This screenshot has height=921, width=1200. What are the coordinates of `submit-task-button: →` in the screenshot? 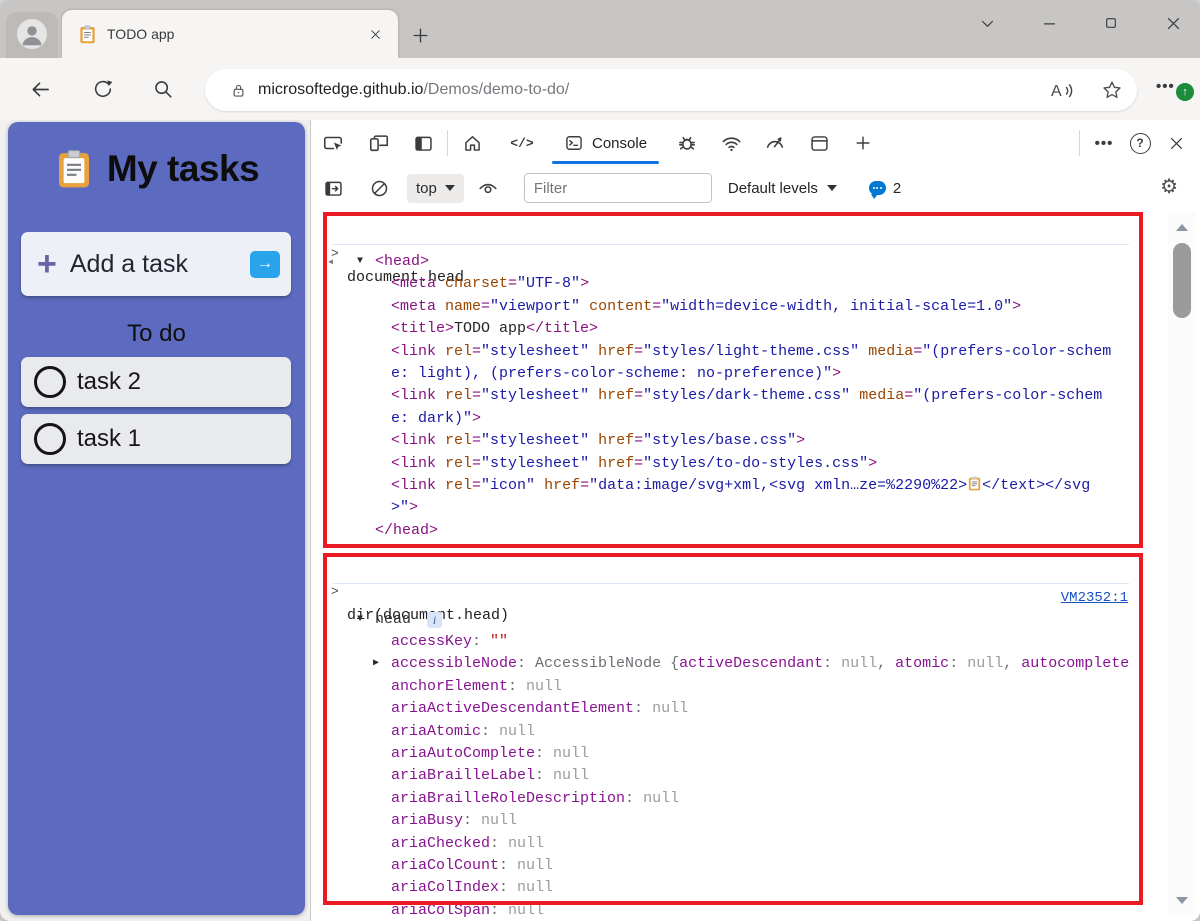 It's located at (265, 264).